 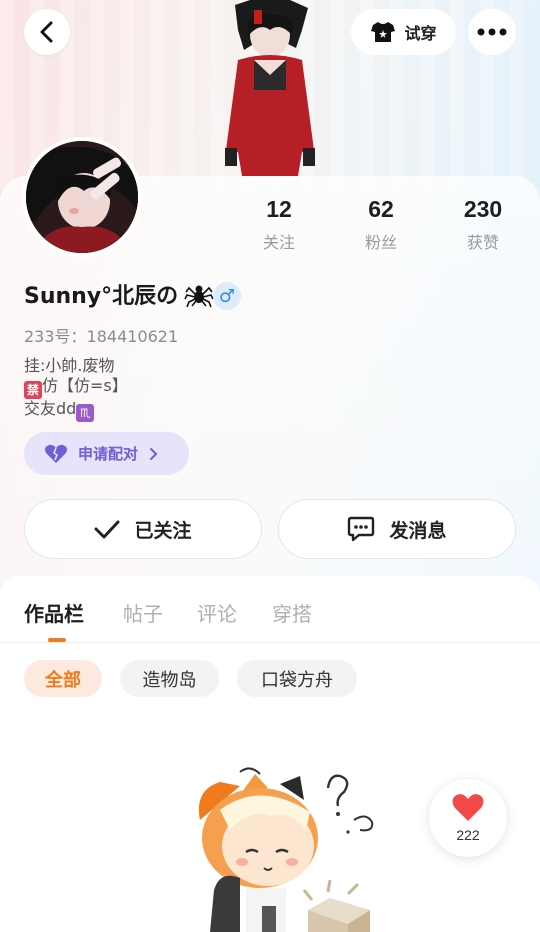 I want to click on request-pair-button: 申请配对, so click(x=106, y=453).